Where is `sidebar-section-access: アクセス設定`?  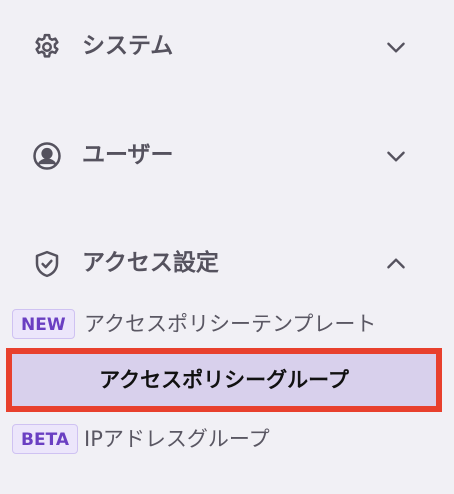
sidebar-section-access: アクセス設定 is located at coordinates (227, 263).